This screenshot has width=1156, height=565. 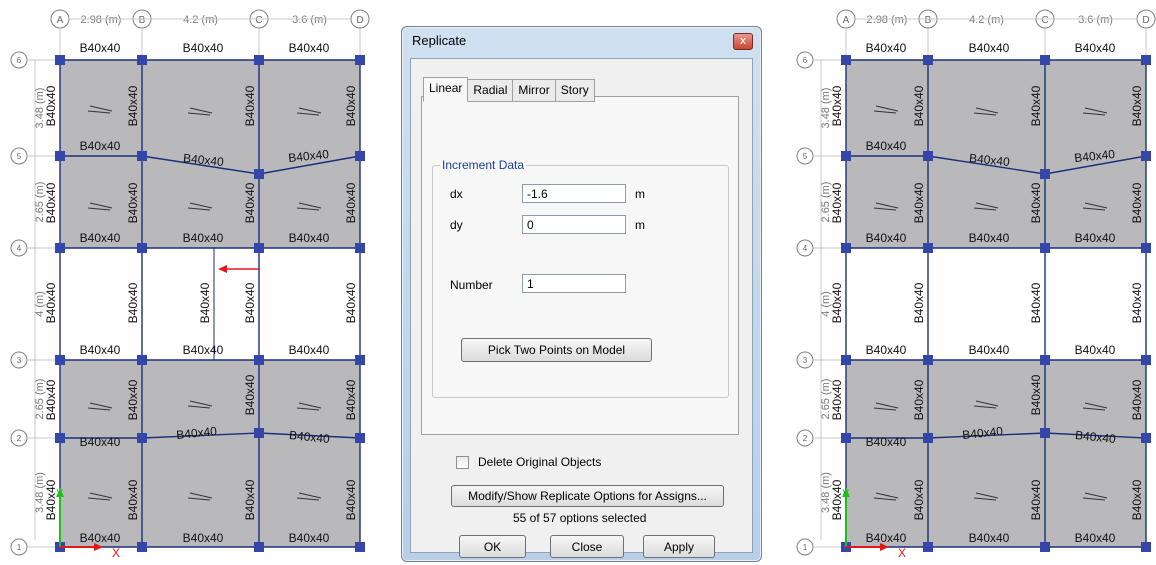 I want to click on apply-button: Apply, so click(x=679, y=546).